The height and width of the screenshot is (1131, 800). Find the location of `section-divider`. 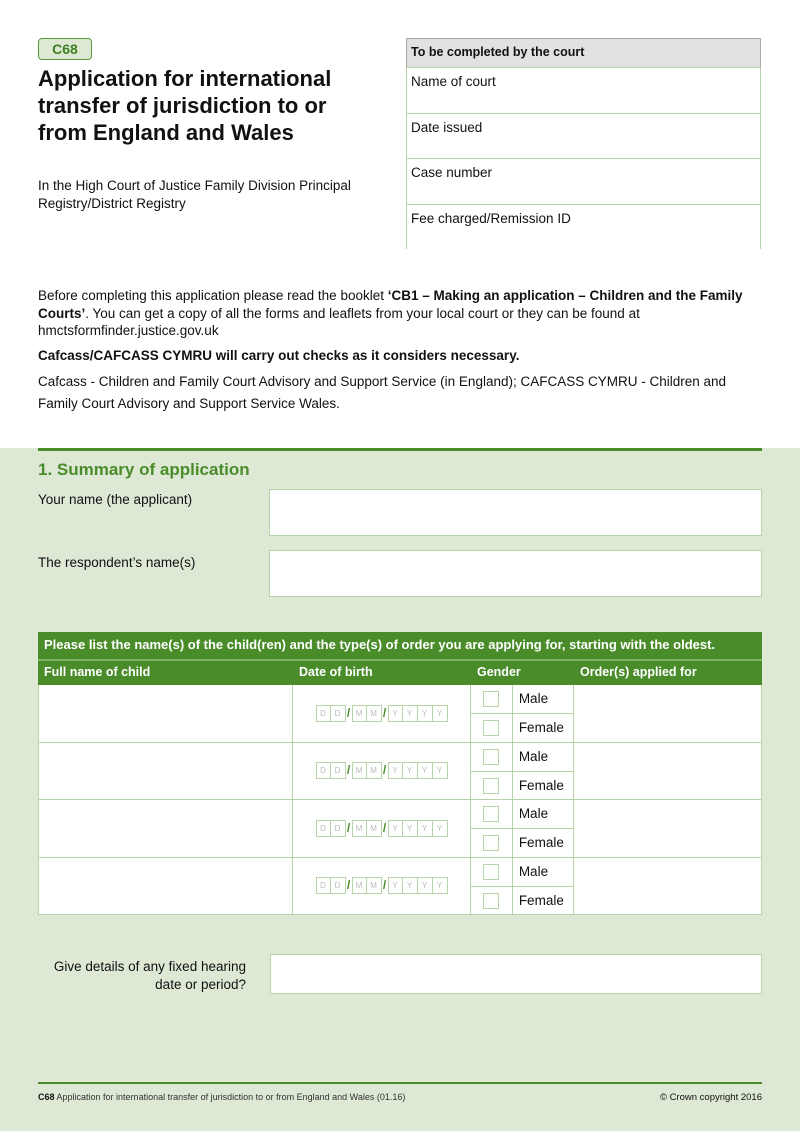

section-divider is located at coordinates (400, 449).